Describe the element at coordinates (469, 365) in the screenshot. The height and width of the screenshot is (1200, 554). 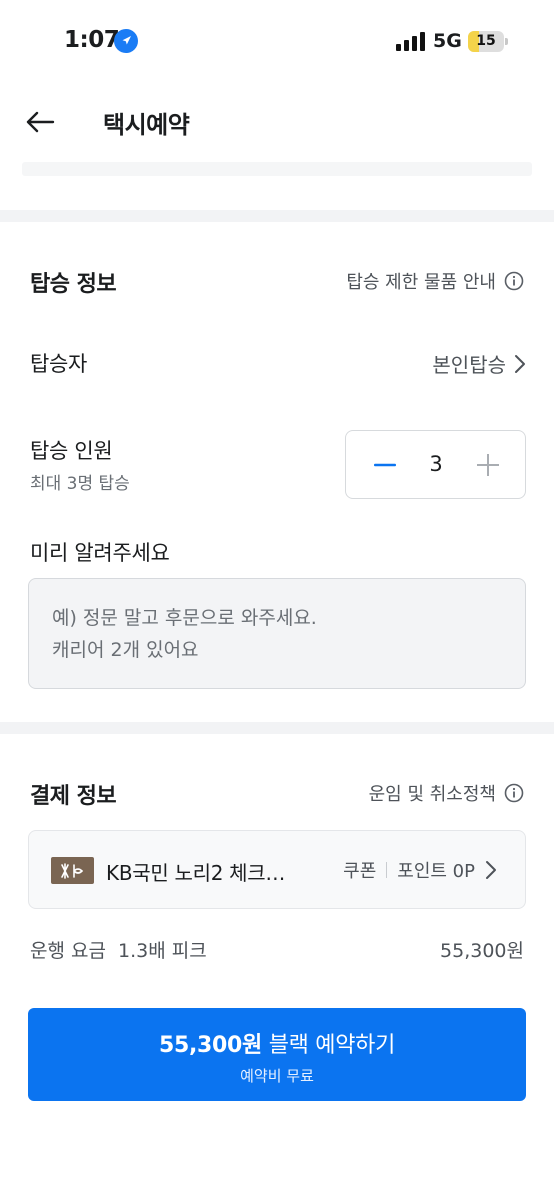
I see `passenger-value: 본인탑승` at that location.